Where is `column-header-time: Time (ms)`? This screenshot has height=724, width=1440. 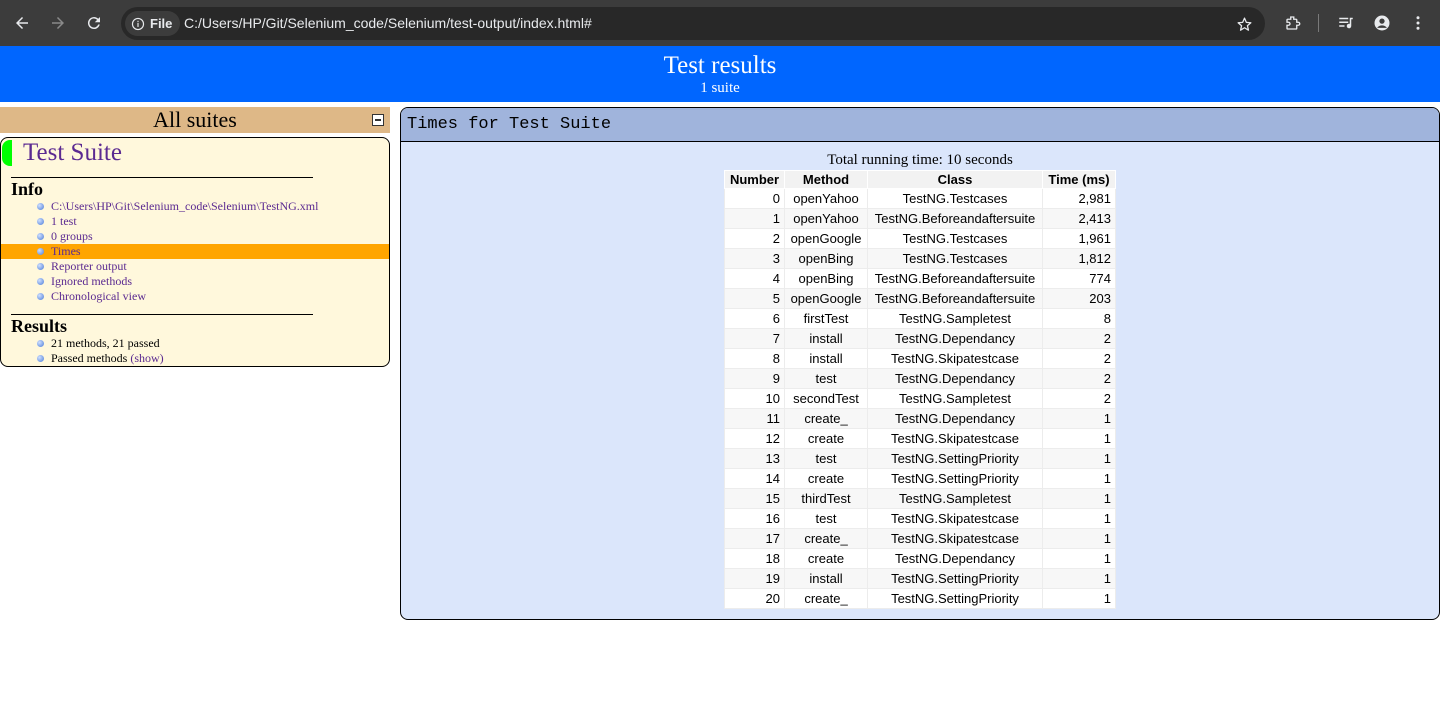 column-header-time: Time (ms) is located at coordinates (1079, 179).